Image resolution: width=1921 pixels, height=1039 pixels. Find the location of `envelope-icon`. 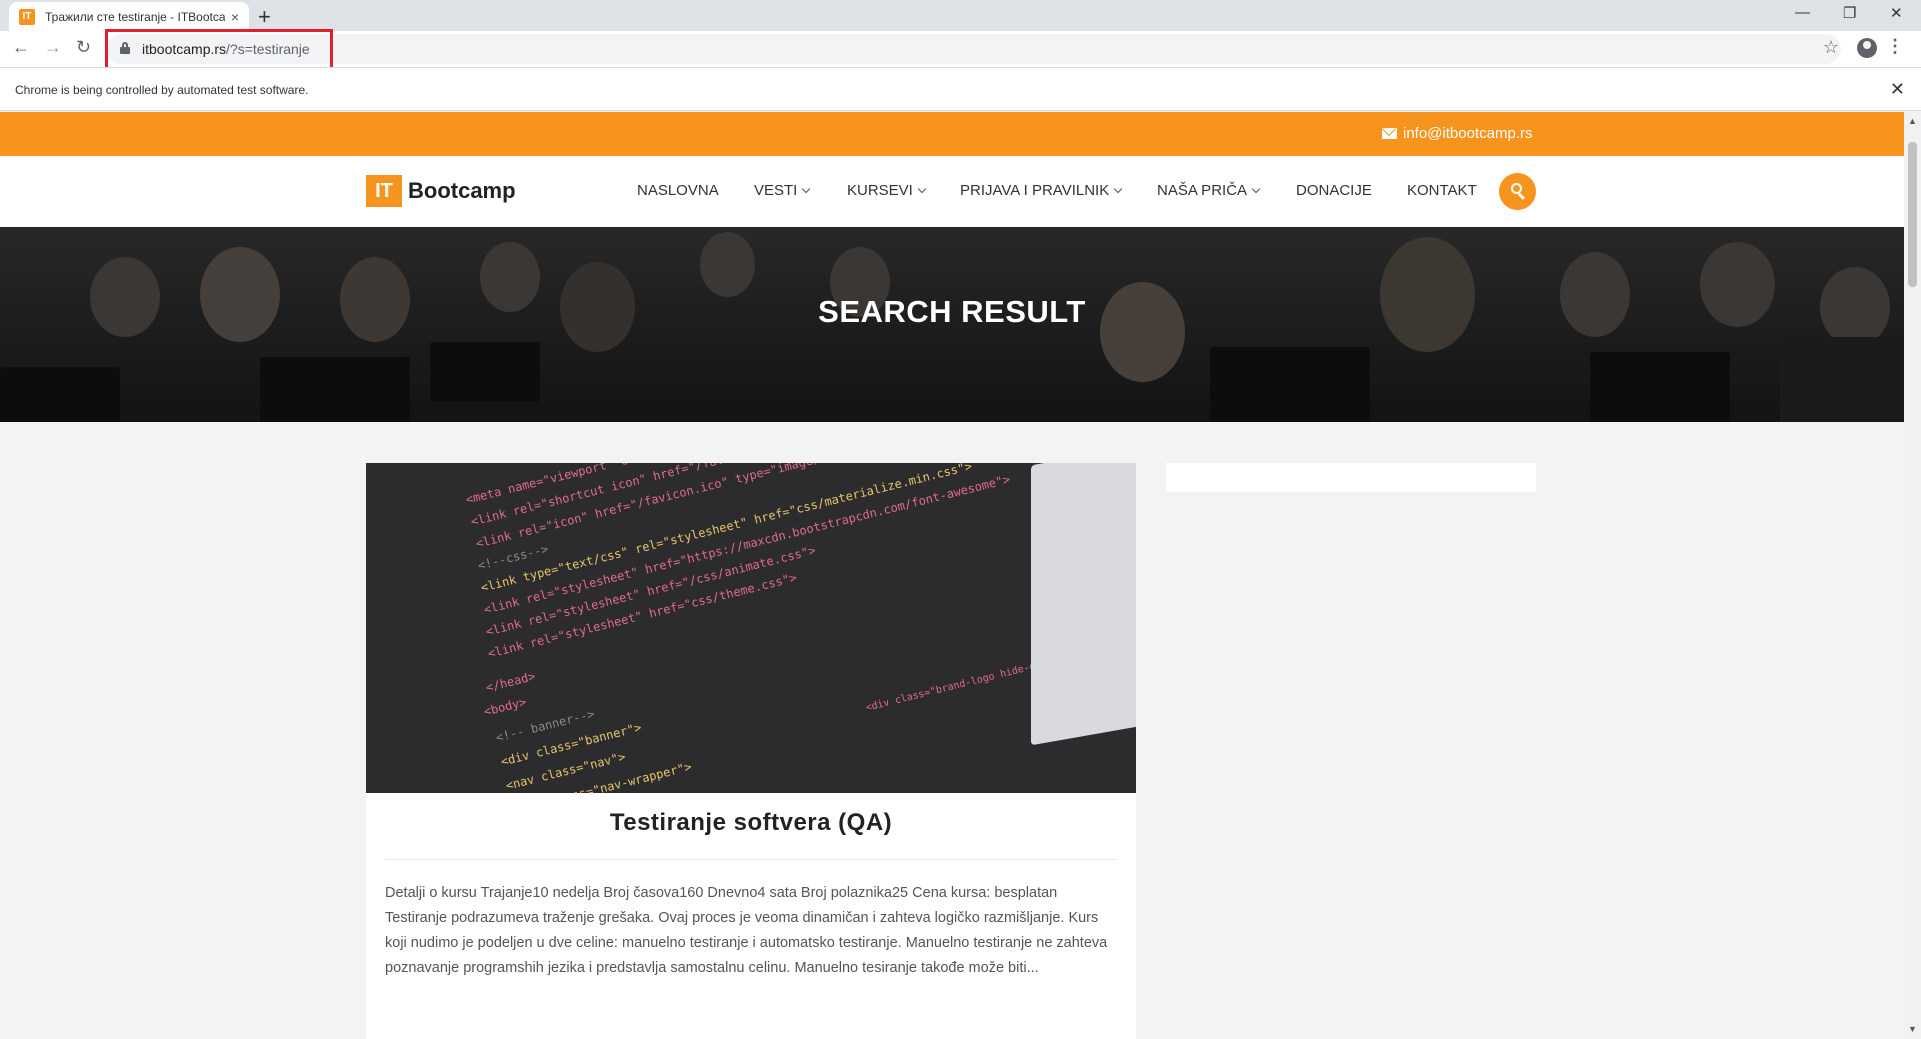

envelope-icon is located at coordinates (1389, 133).